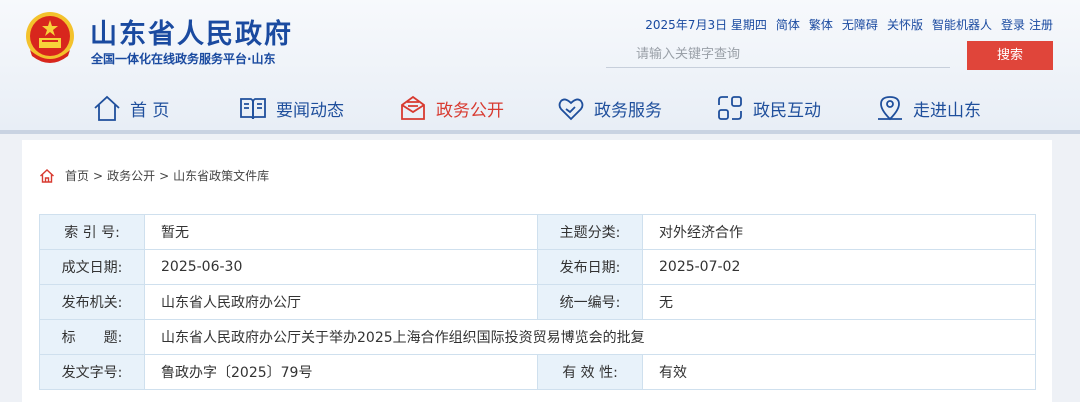  What do you see at coordinates (92, 267) in the screenshot?
I see `created-date-label: 成文日期:` at bounding box center [92, 267].